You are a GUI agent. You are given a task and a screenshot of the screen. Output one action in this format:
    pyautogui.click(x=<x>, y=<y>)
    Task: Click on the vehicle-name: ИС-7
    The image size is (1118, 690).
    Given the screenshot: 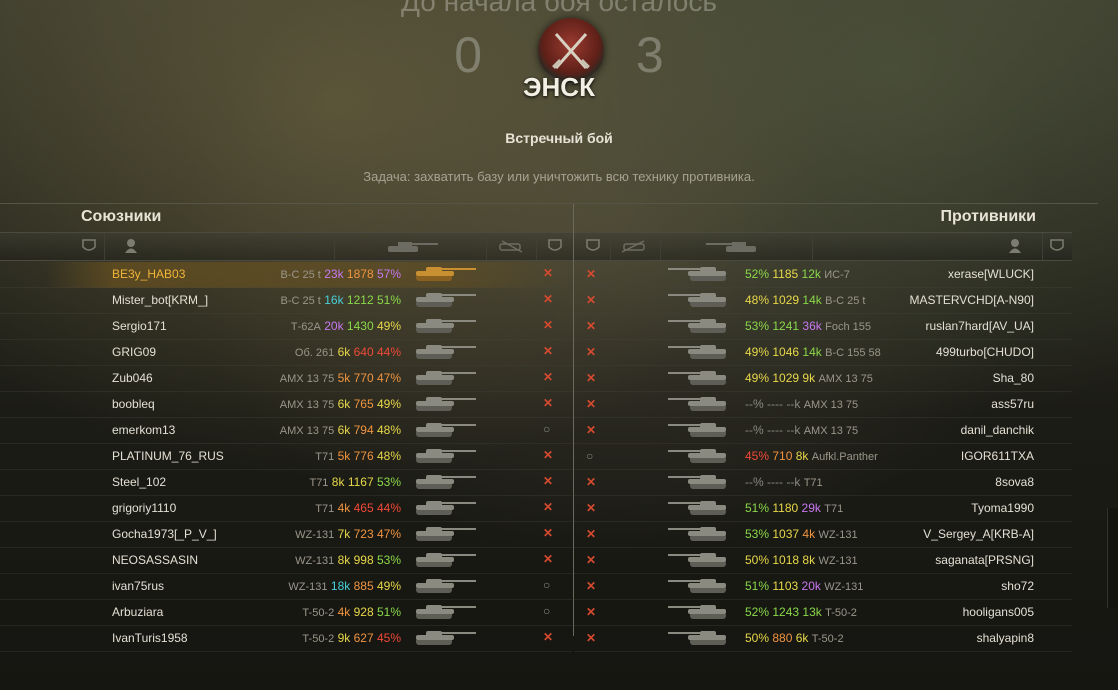 What is the action you would take?
    pyautogui.click(x=837, y=275)
    